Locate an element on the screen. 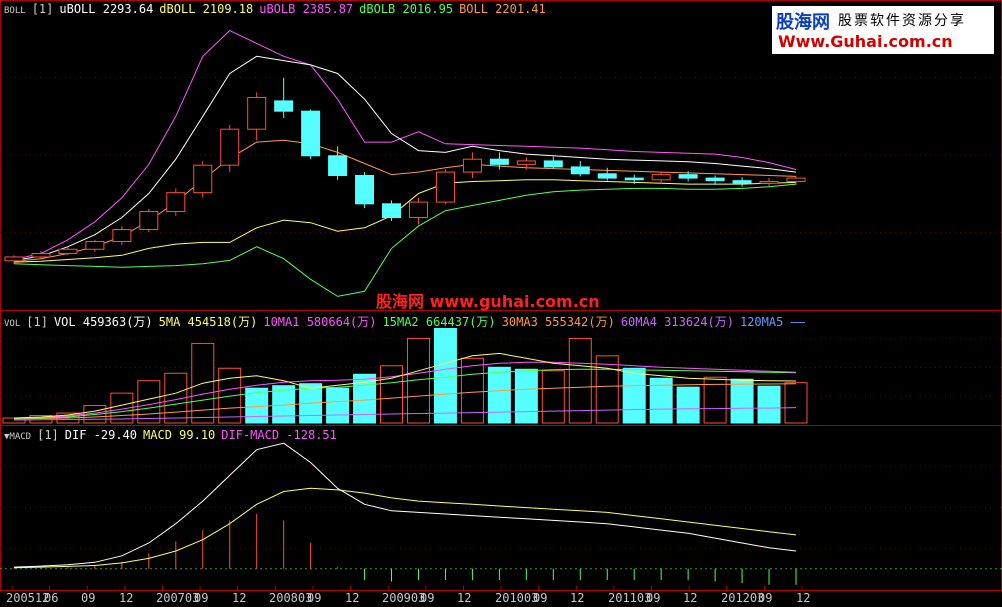  x-axis-label: 201003 is located at coordinates (517, 598).